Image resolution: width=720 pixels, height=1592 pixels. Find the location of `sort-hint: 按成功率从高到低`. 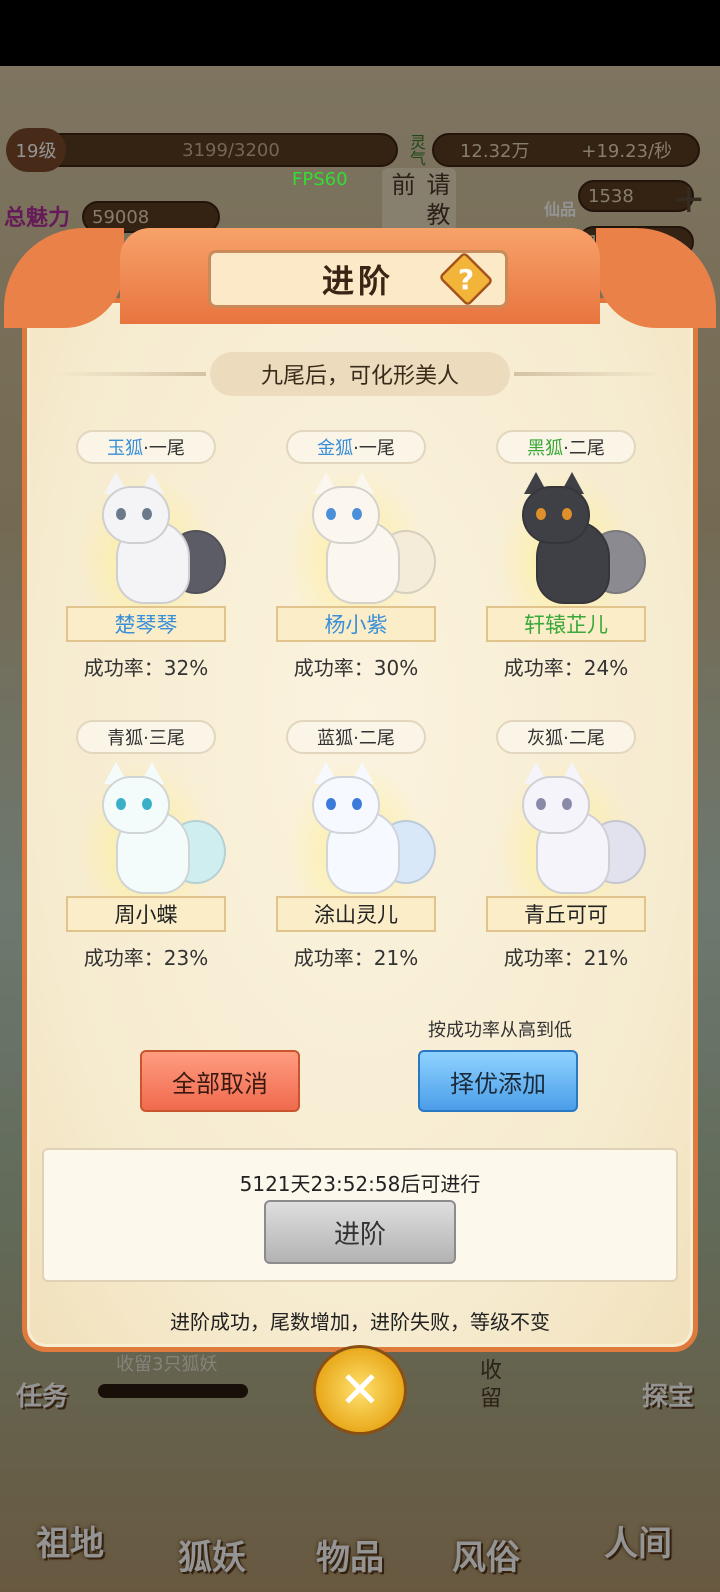

sort-hint: 按成功率从高到低 is located at coordinates (500, 1030).